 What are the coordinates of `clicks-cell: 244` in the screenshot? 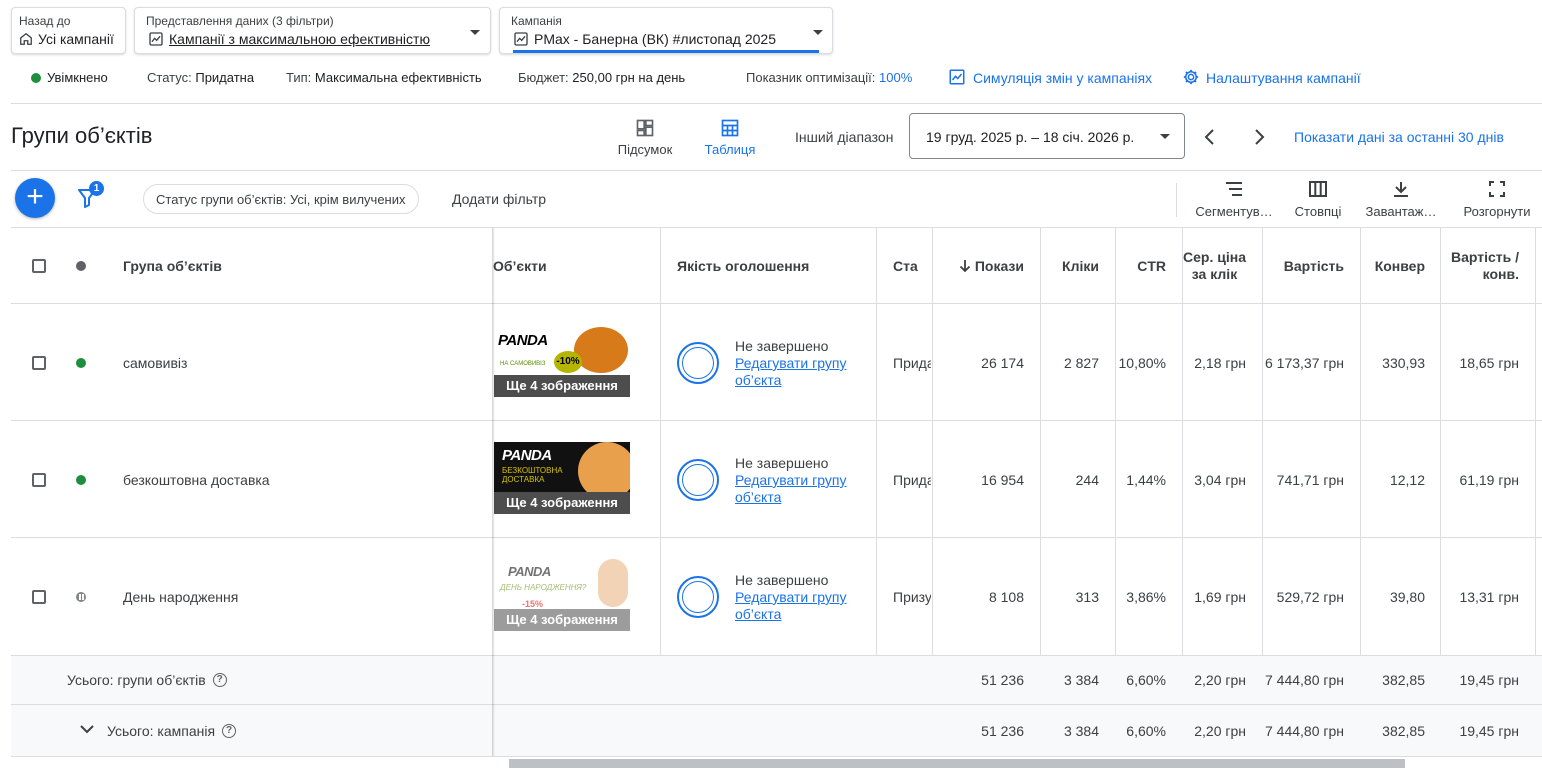 It's located at (1087, 480).